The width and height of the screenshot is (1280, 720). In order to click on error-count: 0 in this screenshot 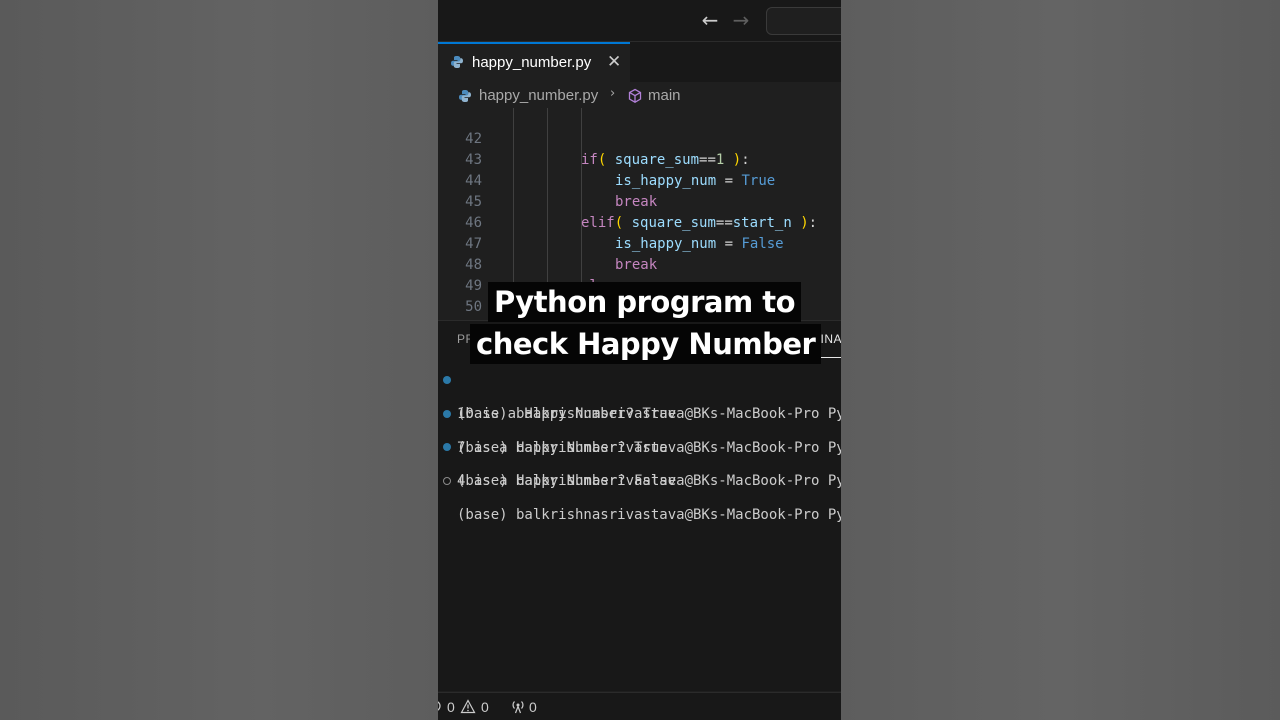, I will do `click(451, 707)`.